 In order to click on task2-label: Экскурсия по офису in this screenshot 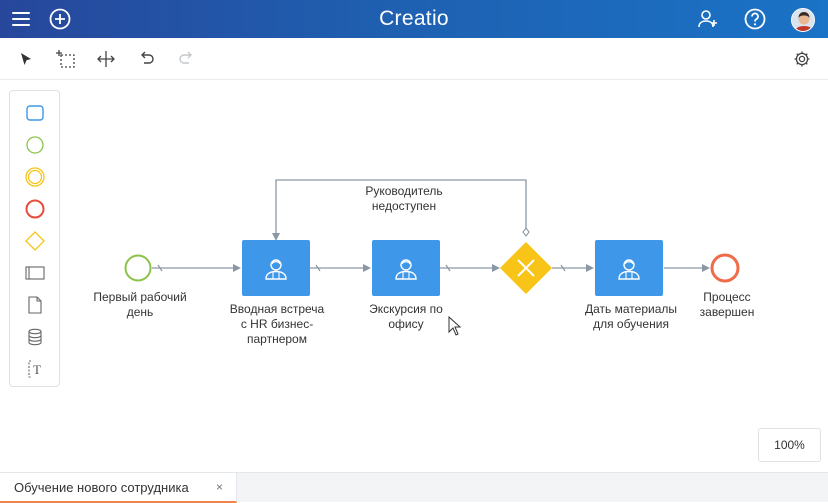, I will do `click(406, 316)`.